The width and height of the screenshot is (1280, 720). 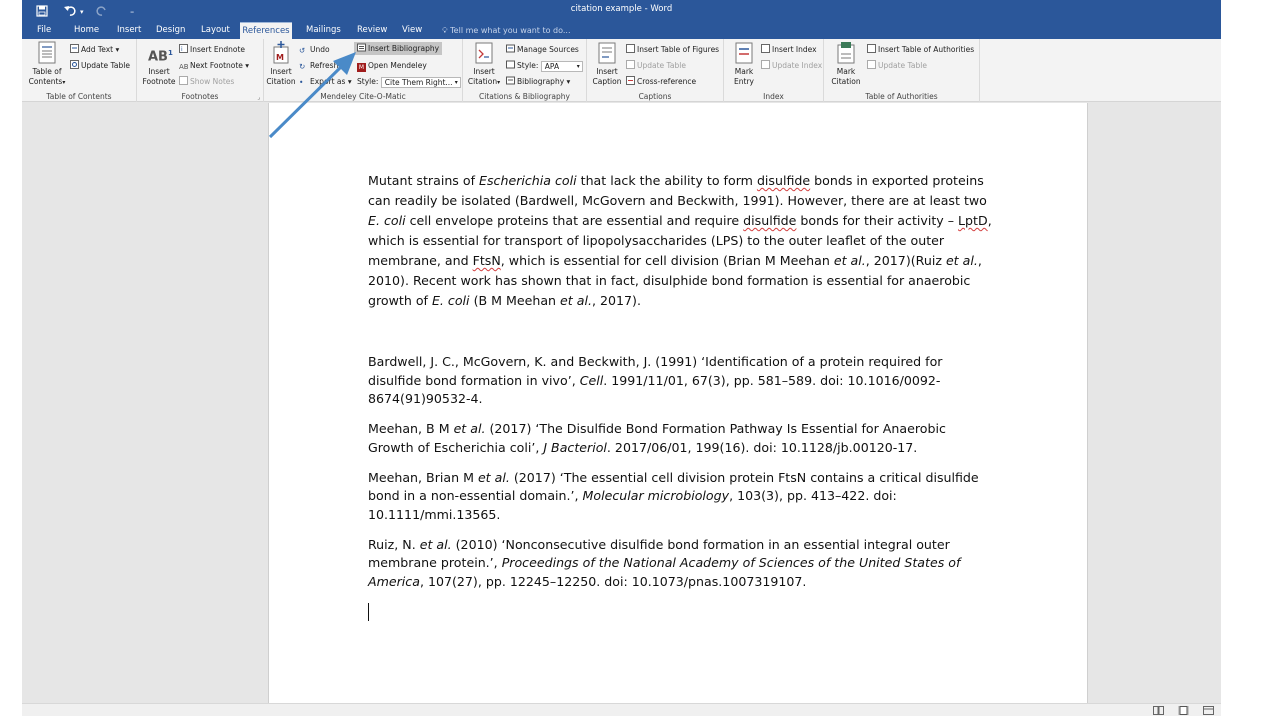 What do you see at coordinates (901, 96) in the screenshot?
I see `group-label-authorities: Table of Authorities` at bounding box center [901, 96].